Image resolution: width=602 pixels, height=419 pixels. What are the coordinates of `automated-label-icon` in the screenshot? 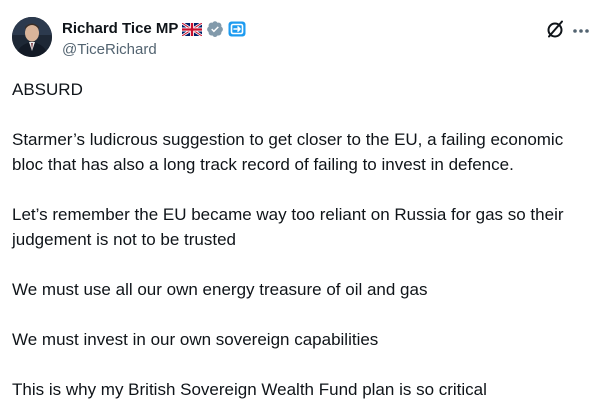 It's located at (237, 29).